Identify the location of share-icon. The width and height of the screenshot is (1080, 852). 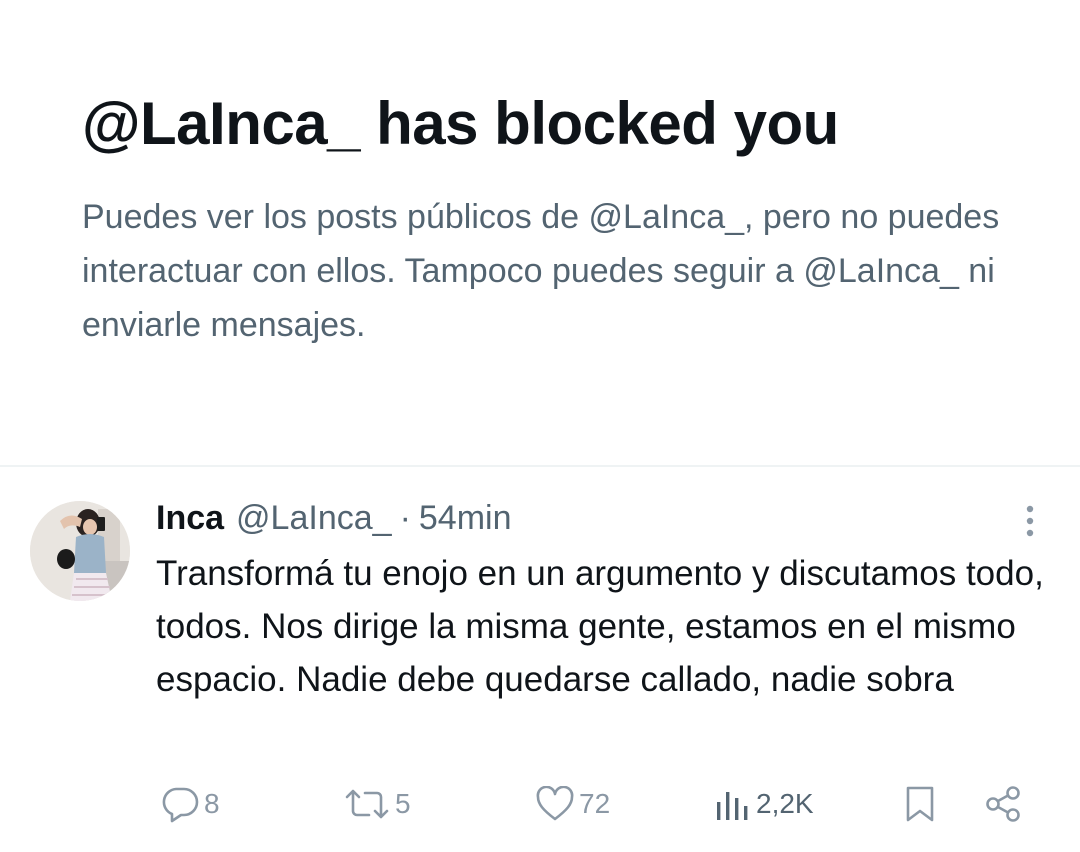
(1003, 804).